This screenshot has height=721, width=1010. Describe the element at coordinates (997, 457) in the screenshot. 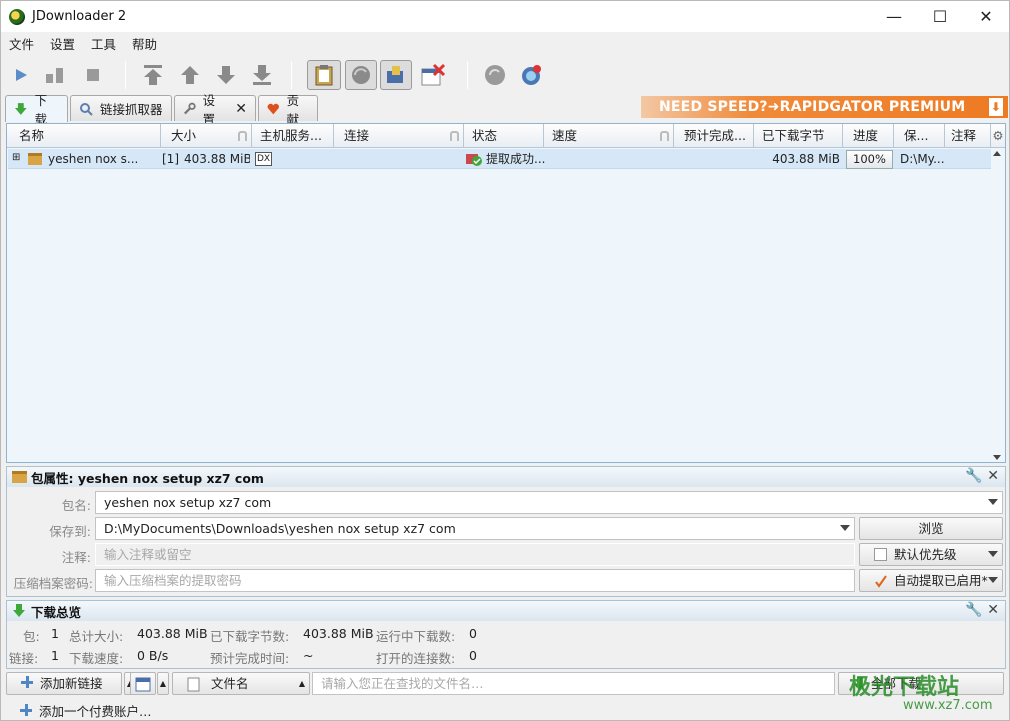

I see `scroll-down-icon` at that location.